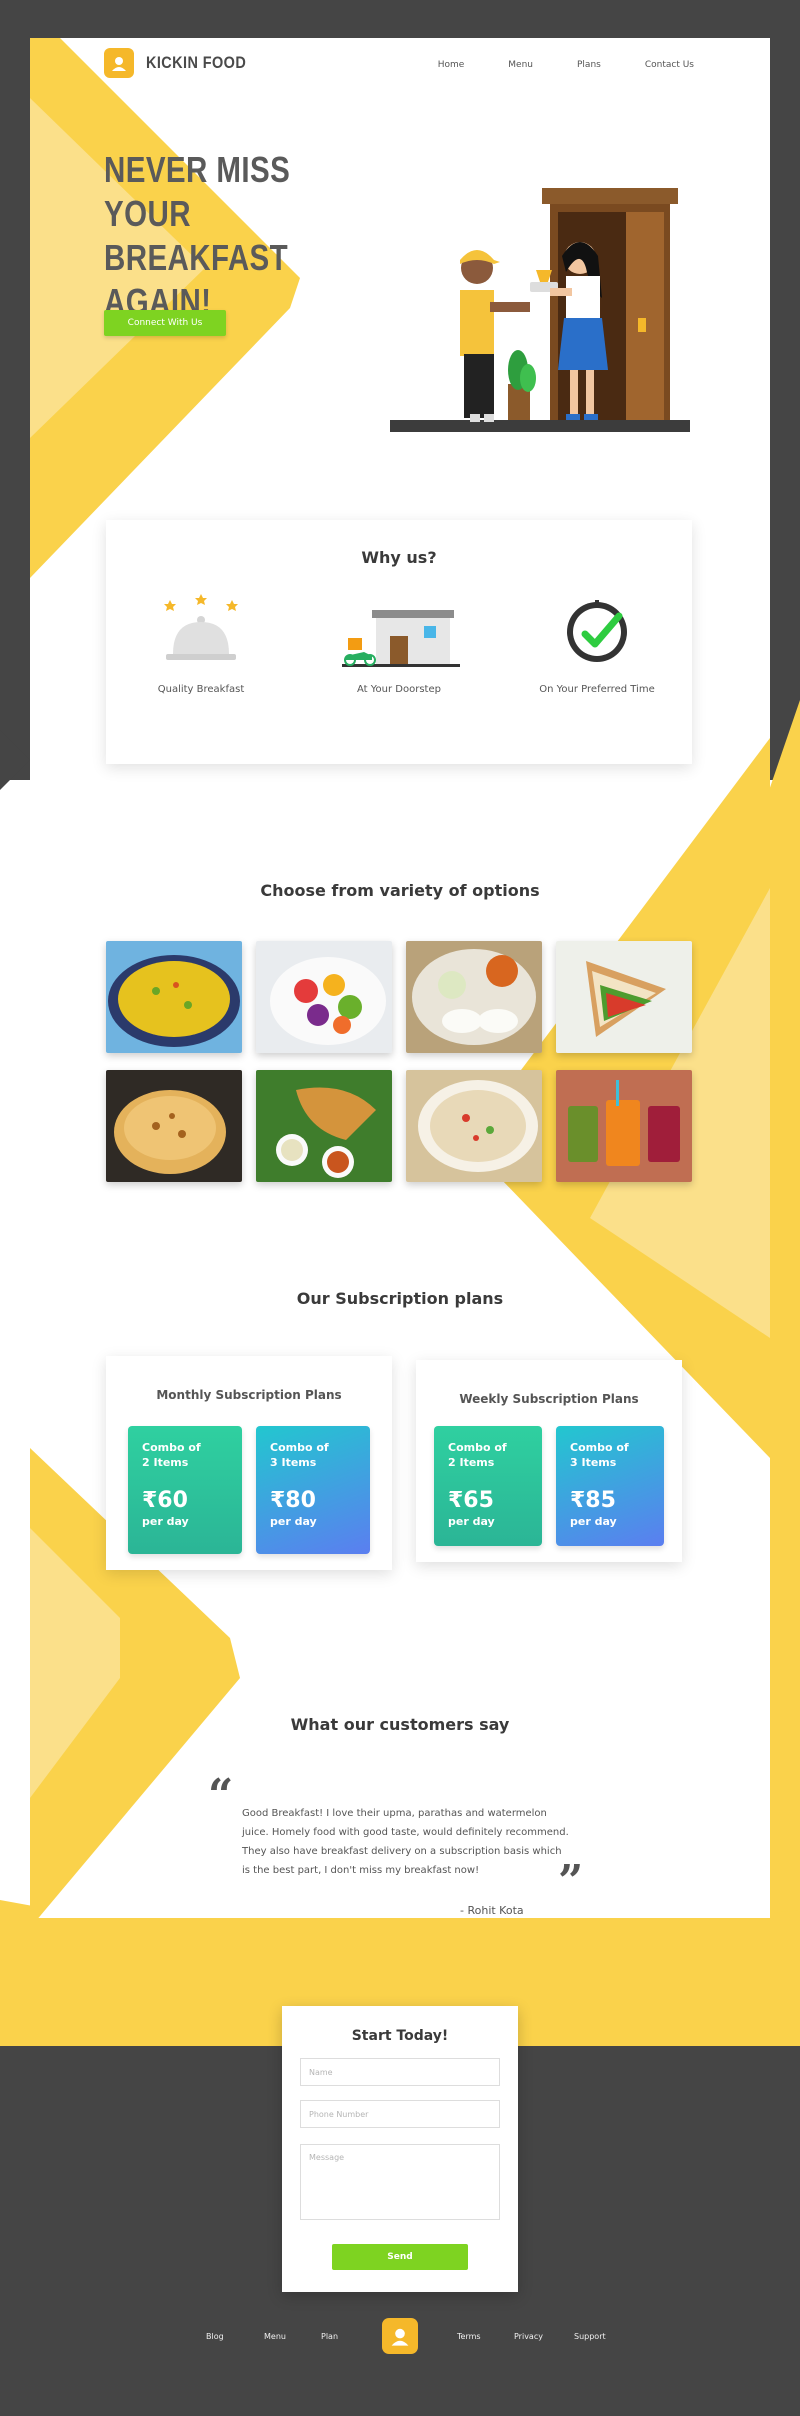 This screenshot has width=800, height=2416. I want to click on brand-name: KICKIN FOOD, so click(196, 62).